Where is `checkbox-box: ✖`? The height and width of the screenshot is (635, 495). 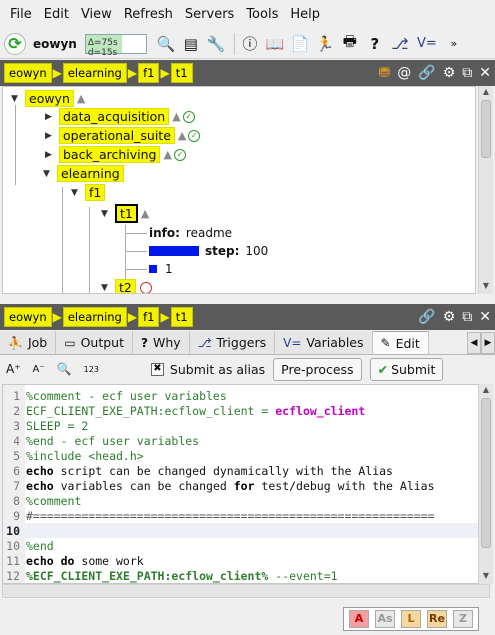 checkbox-box: ✖ is located at coordinates (157, 369).